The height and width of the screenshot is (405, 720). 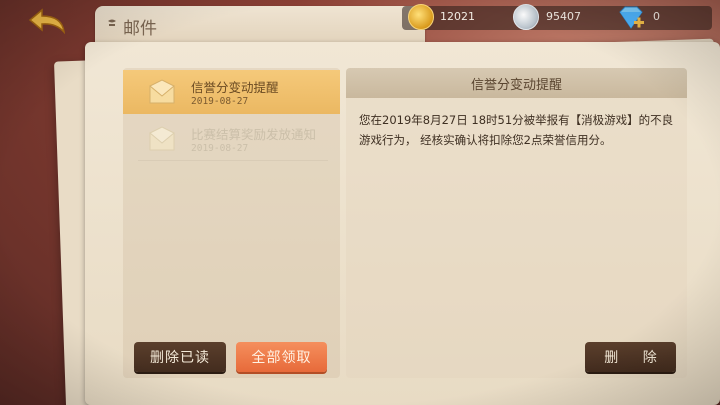 I want to click on mail-item: 比赛结算奖励发放通知 2019-08-27, so click(x=231, y=139).